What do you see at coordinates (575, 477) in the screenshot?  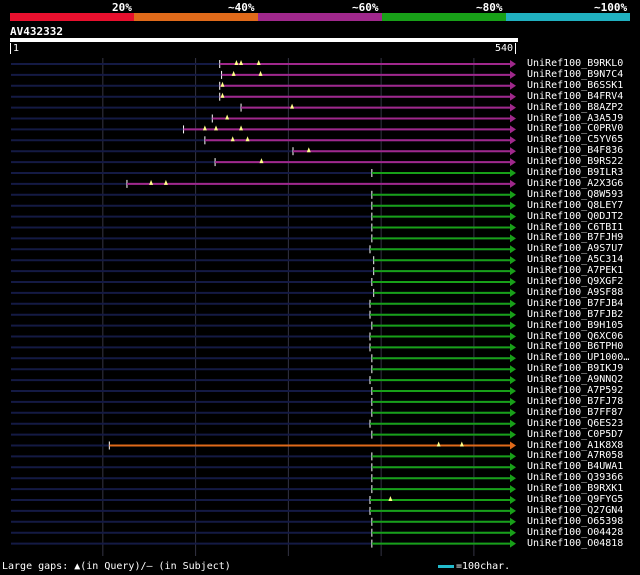 I see `hit-label-link: UniRef100_Q39366` at bounding box center [575, 477].